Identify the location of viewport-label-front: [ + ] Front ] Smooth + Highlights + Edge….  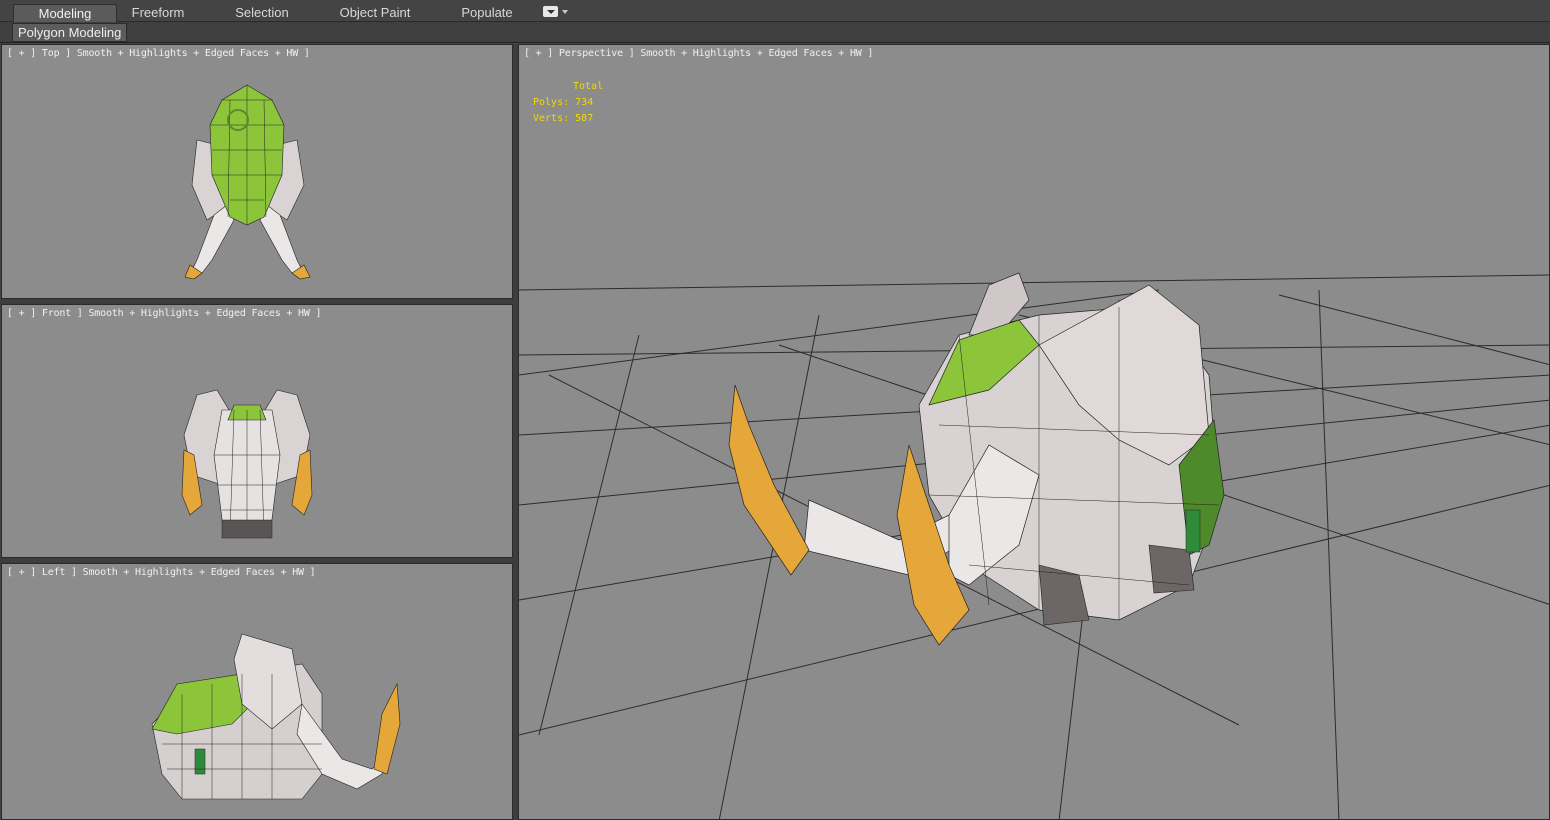
(164, 313).